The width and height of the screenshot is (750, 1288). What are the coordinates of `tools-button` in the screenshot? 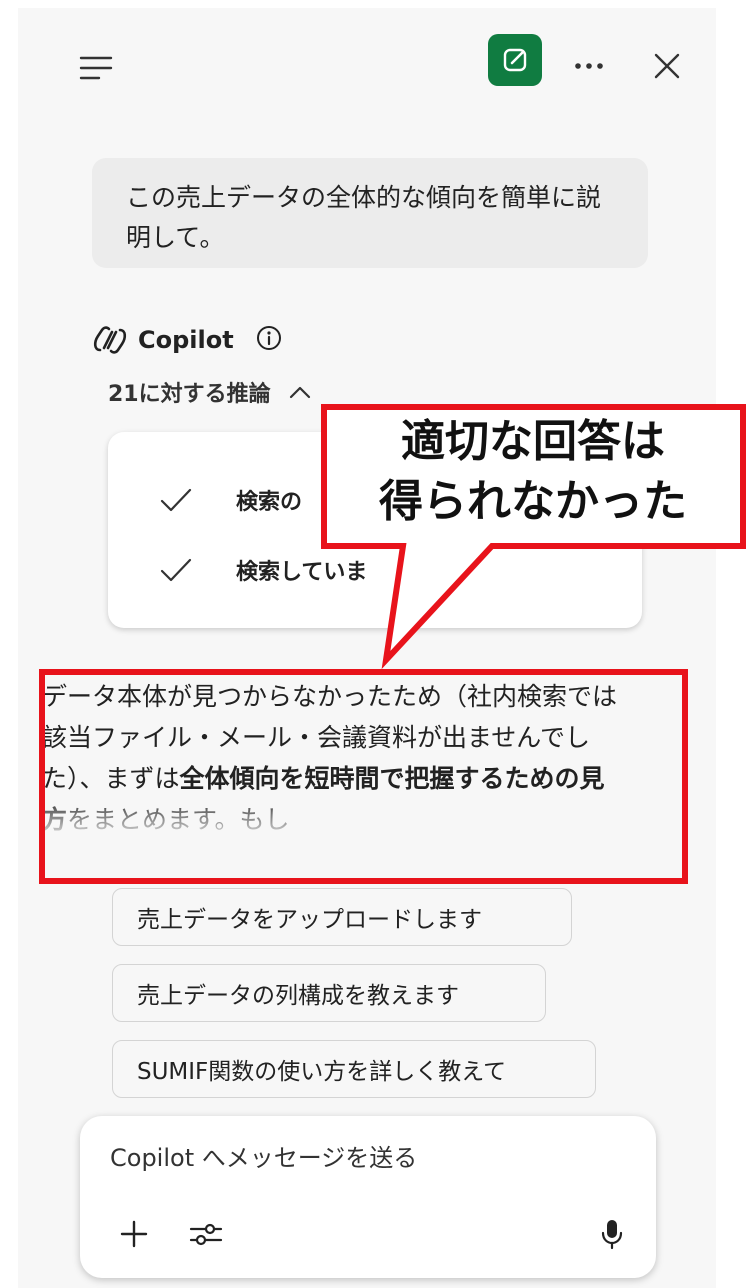 It's located at (206, 1234).